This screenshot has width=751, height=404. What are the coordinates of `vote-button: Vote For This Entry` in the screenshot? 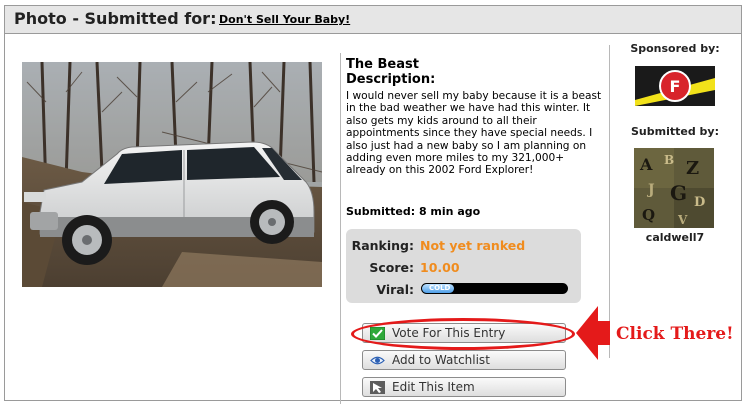 It's located at (464, 333).